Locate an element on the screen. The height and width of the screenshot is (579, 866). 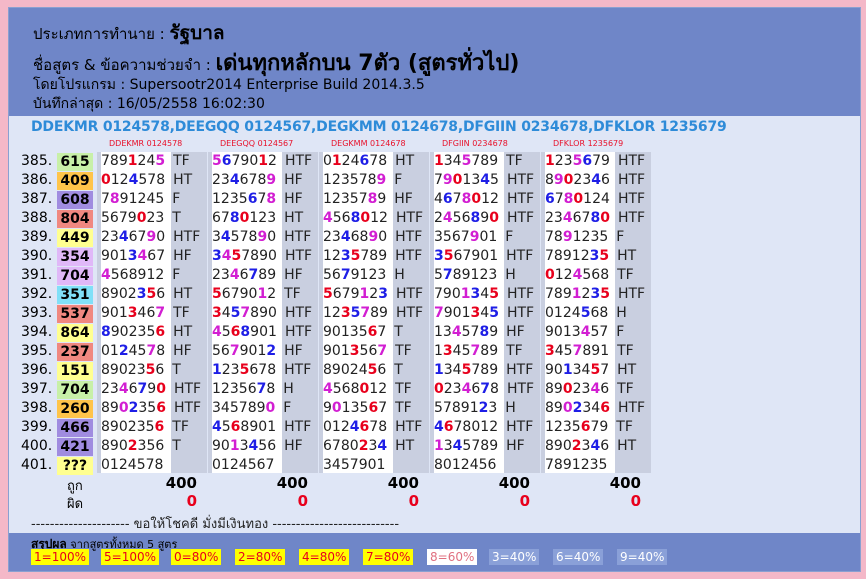
prediction-cell: 1235789 HTF is located at coordinates (372, 256).